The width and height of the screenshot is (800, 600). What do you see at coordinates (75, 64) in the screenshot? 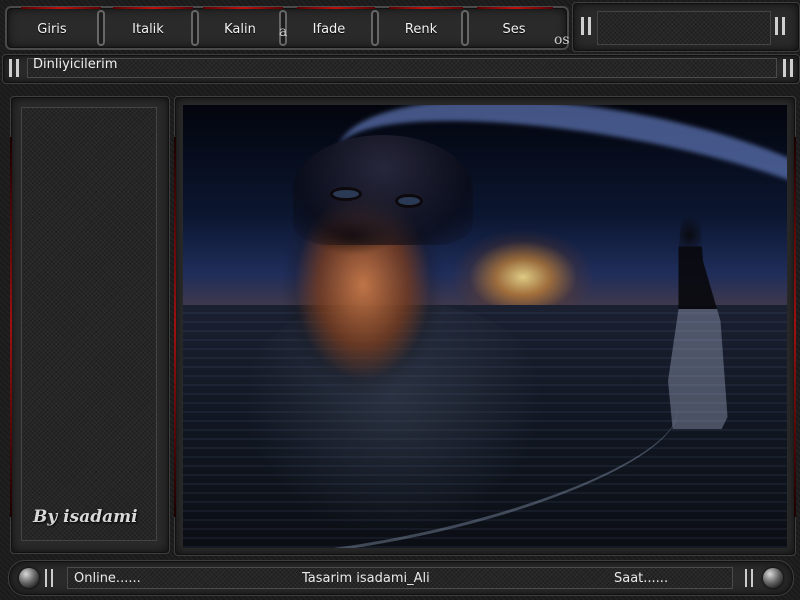
I see `listeners-label: Dinliyicilerim` at bounding box center [75, 64].